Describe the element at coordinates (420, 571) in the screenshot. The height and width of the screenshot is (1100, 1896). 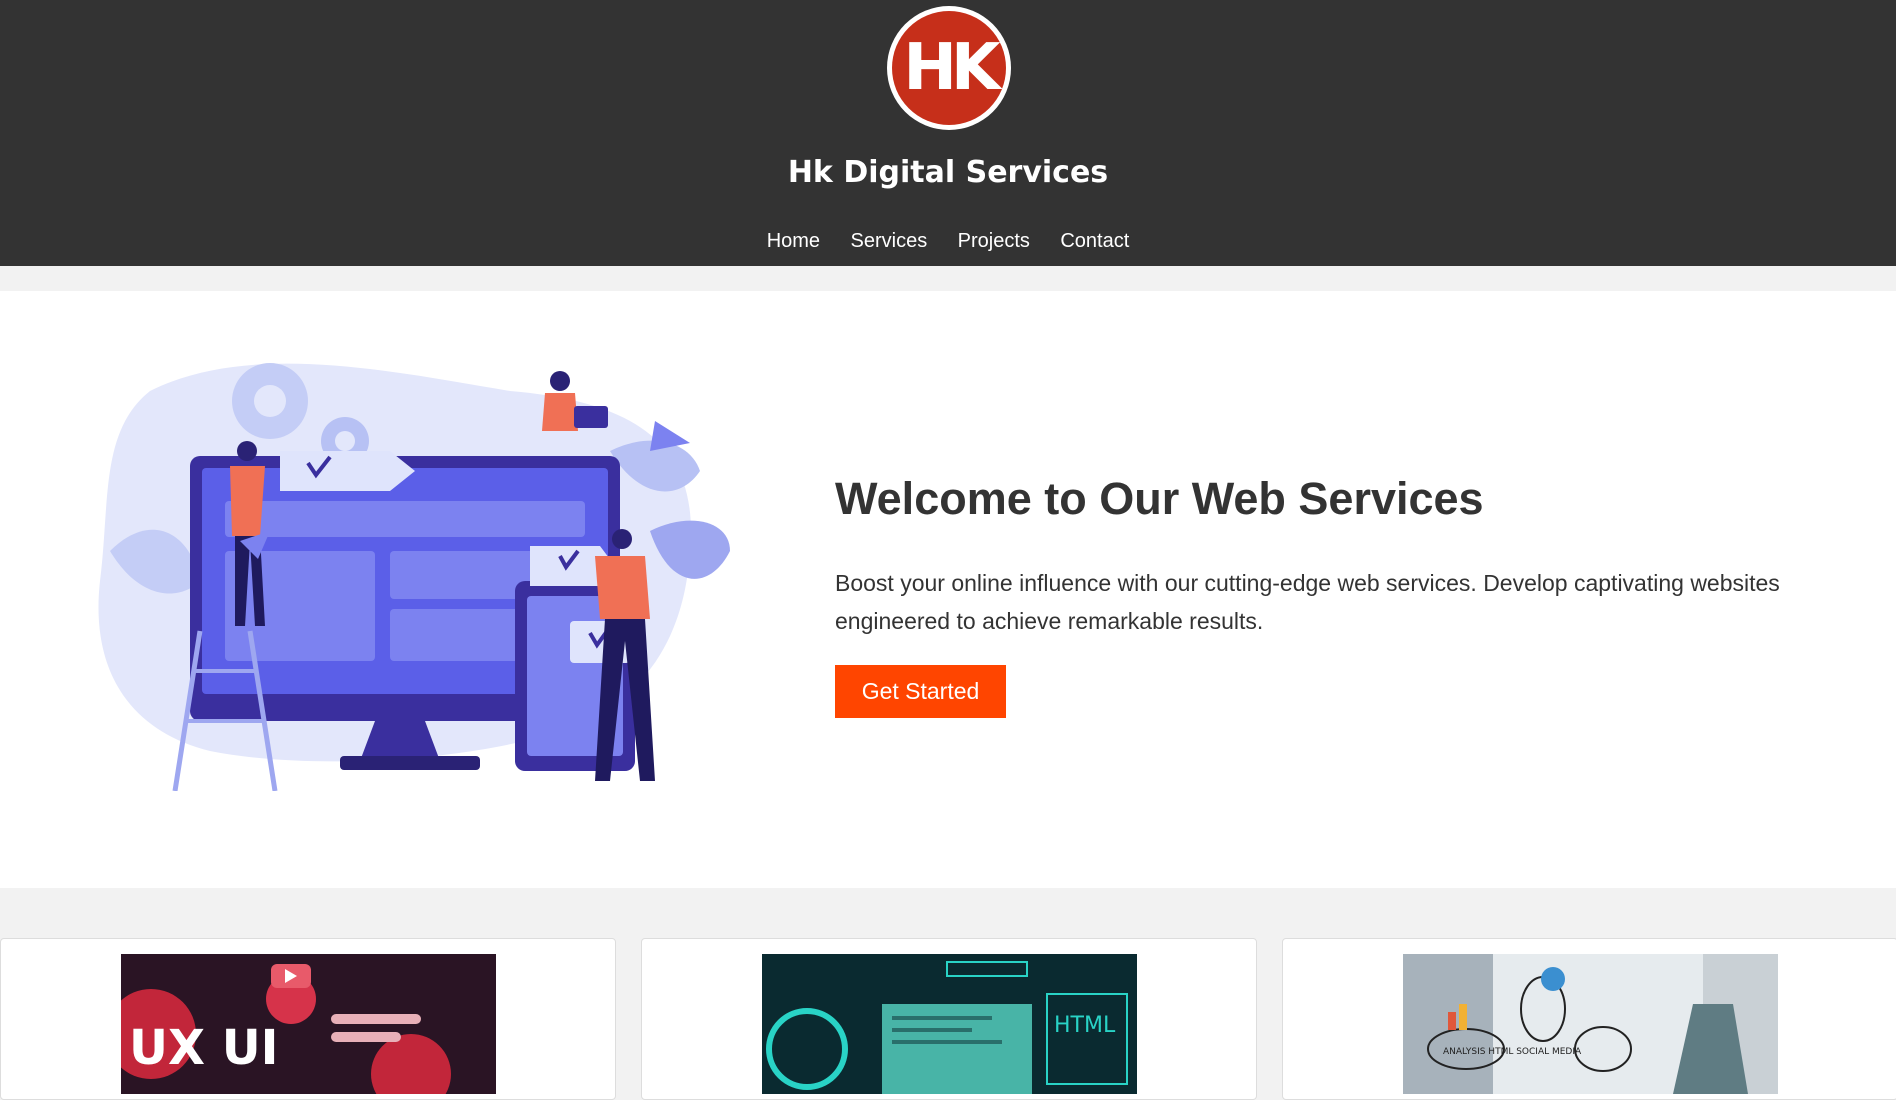
I see `web-development-illustration` at that location.